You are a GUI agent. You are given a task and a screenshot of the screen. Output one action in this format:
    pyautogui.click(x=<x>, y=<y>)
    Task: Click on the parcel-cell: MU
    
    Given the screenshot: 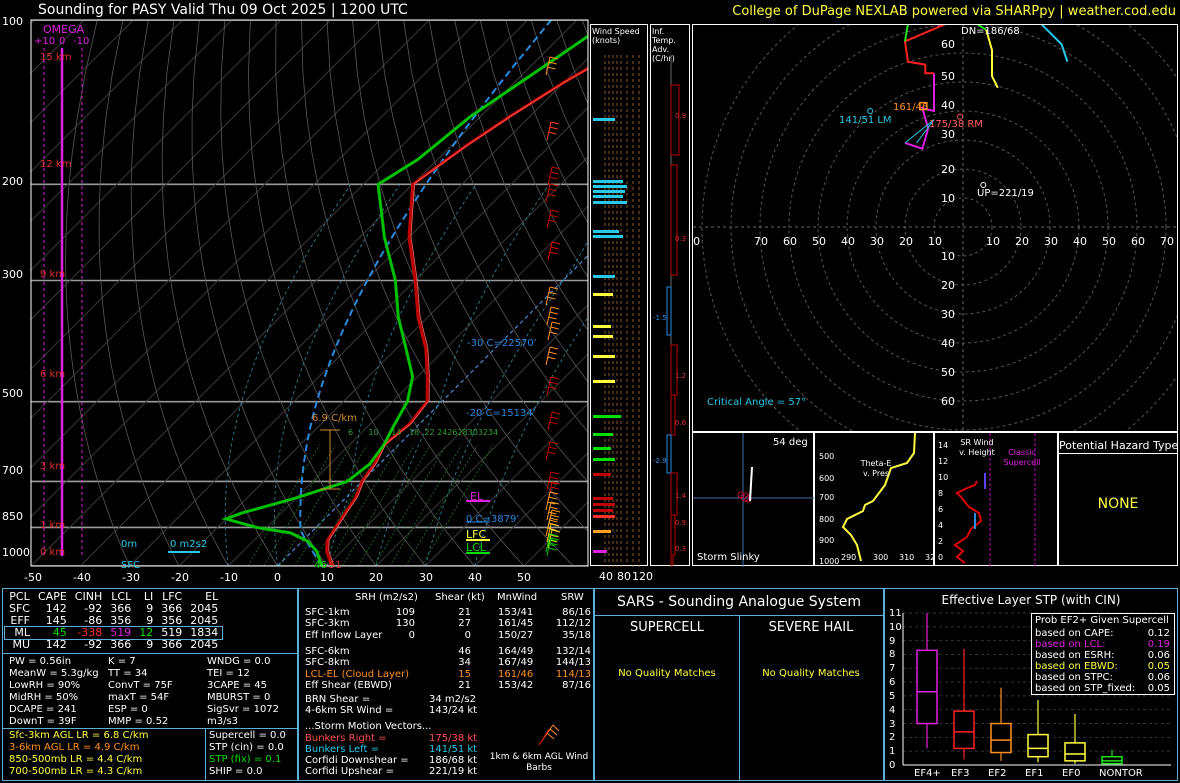 What is the action you would take?
    pyautogui.click(x=21, y=644)
    